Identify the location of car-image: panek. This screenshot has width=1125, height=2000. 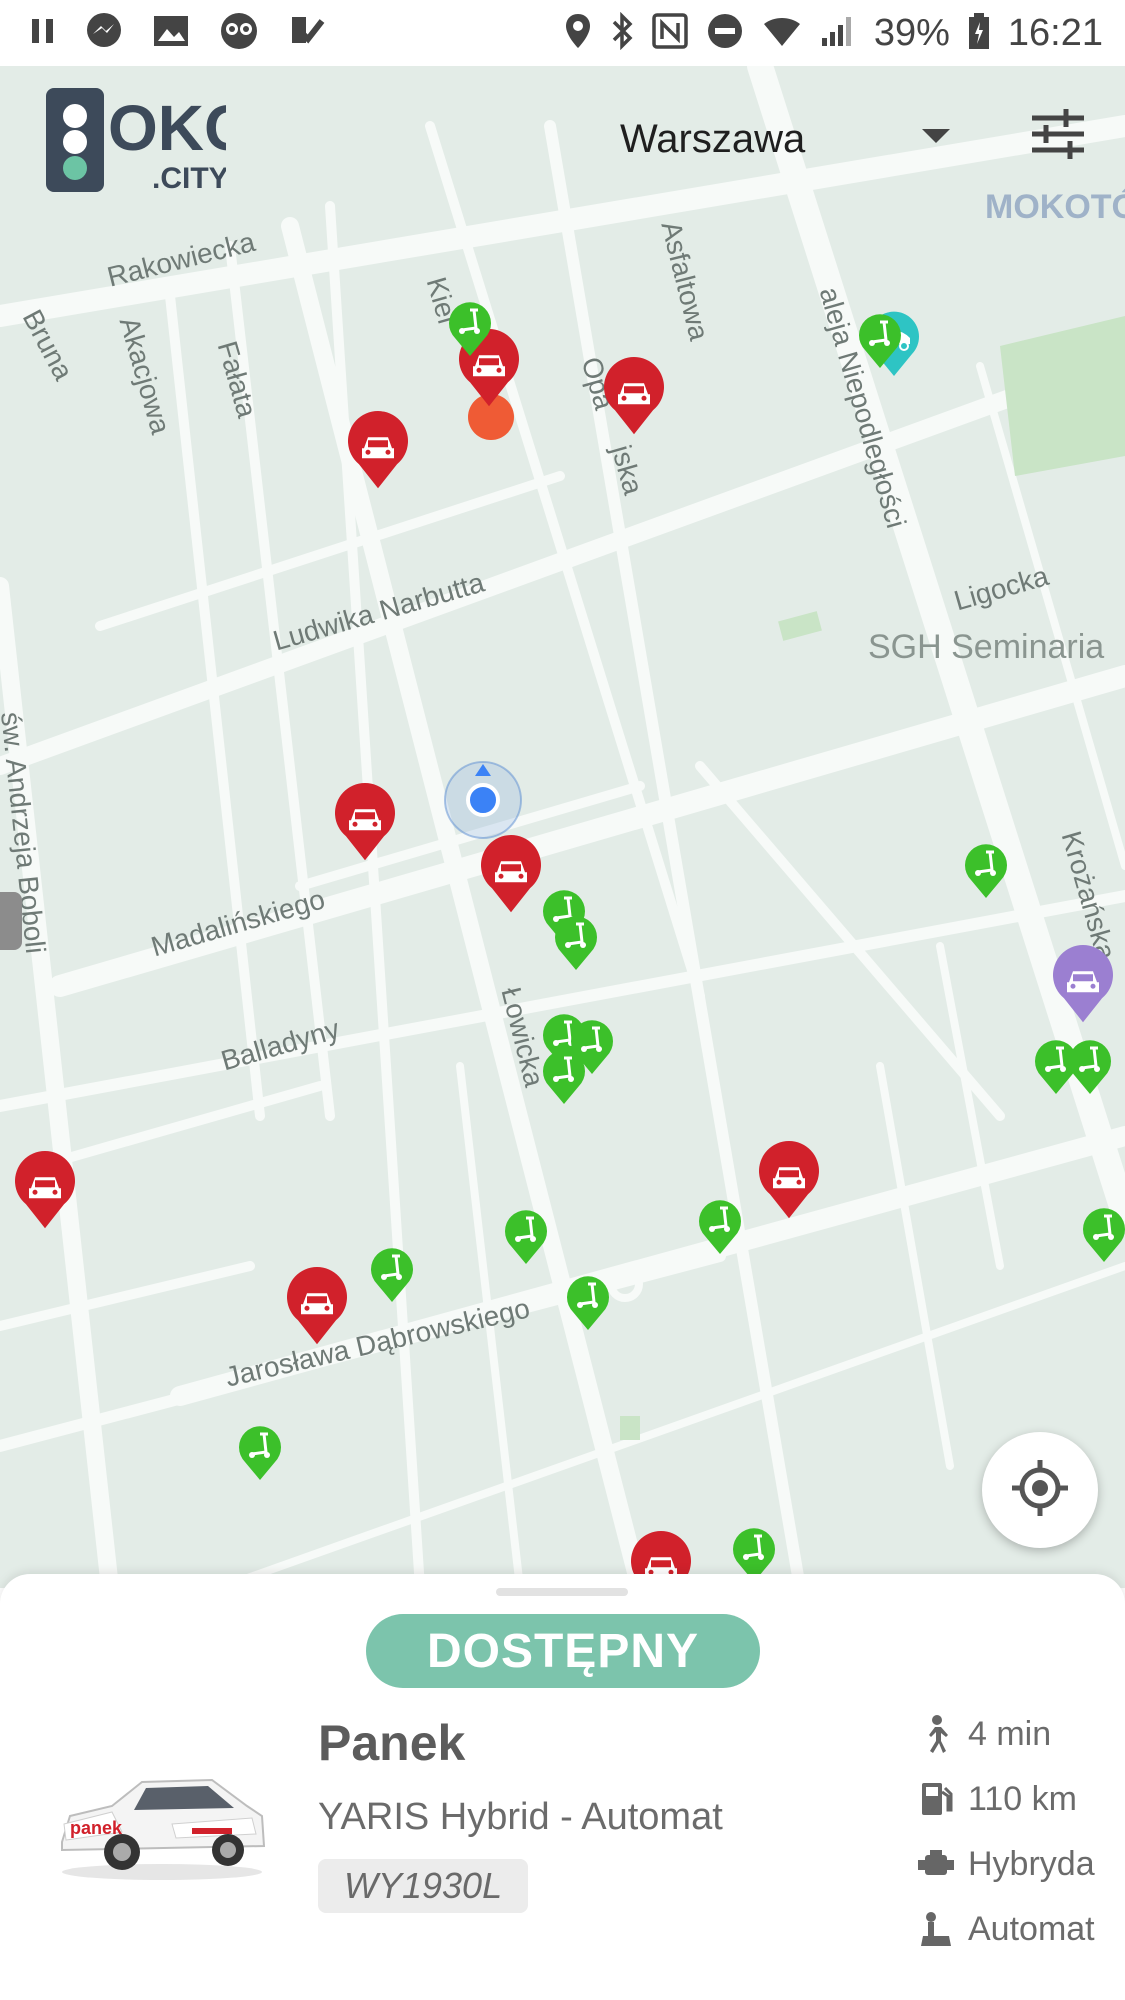
(162, 1821).